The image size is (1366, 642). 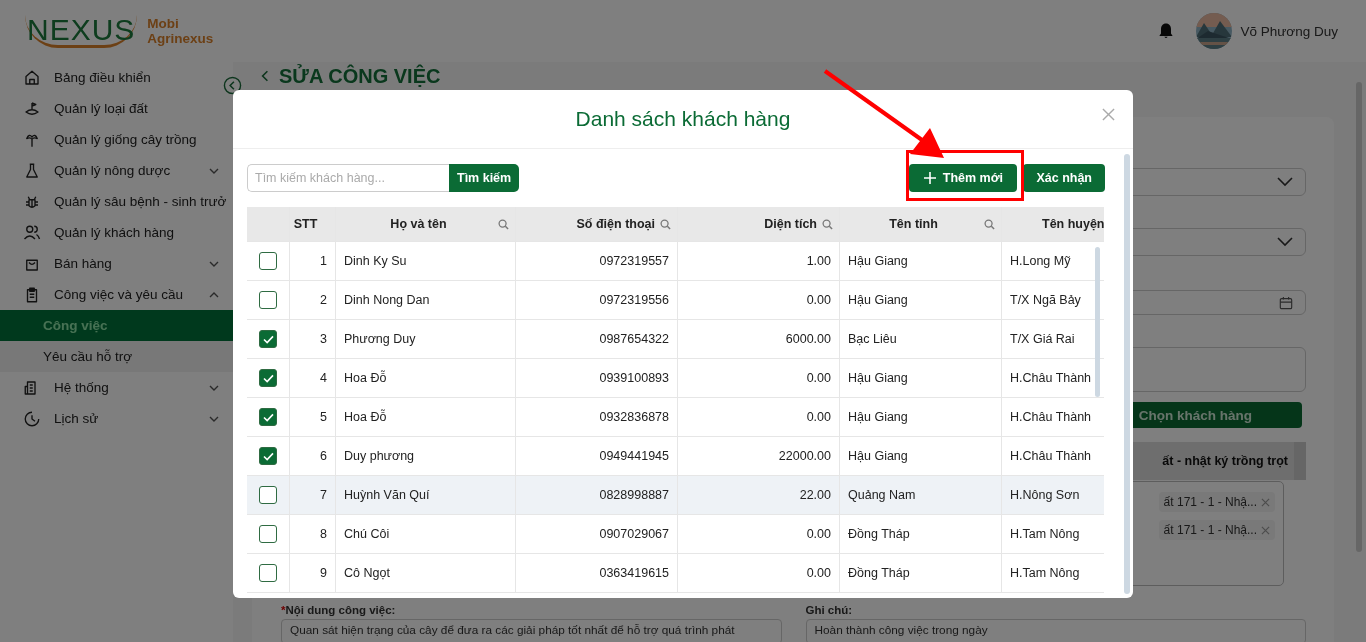 What do you see at coordinates (597, 300) in the screenshot?
I see `table-cell: 0972319556` at bounding box center [597, 300].